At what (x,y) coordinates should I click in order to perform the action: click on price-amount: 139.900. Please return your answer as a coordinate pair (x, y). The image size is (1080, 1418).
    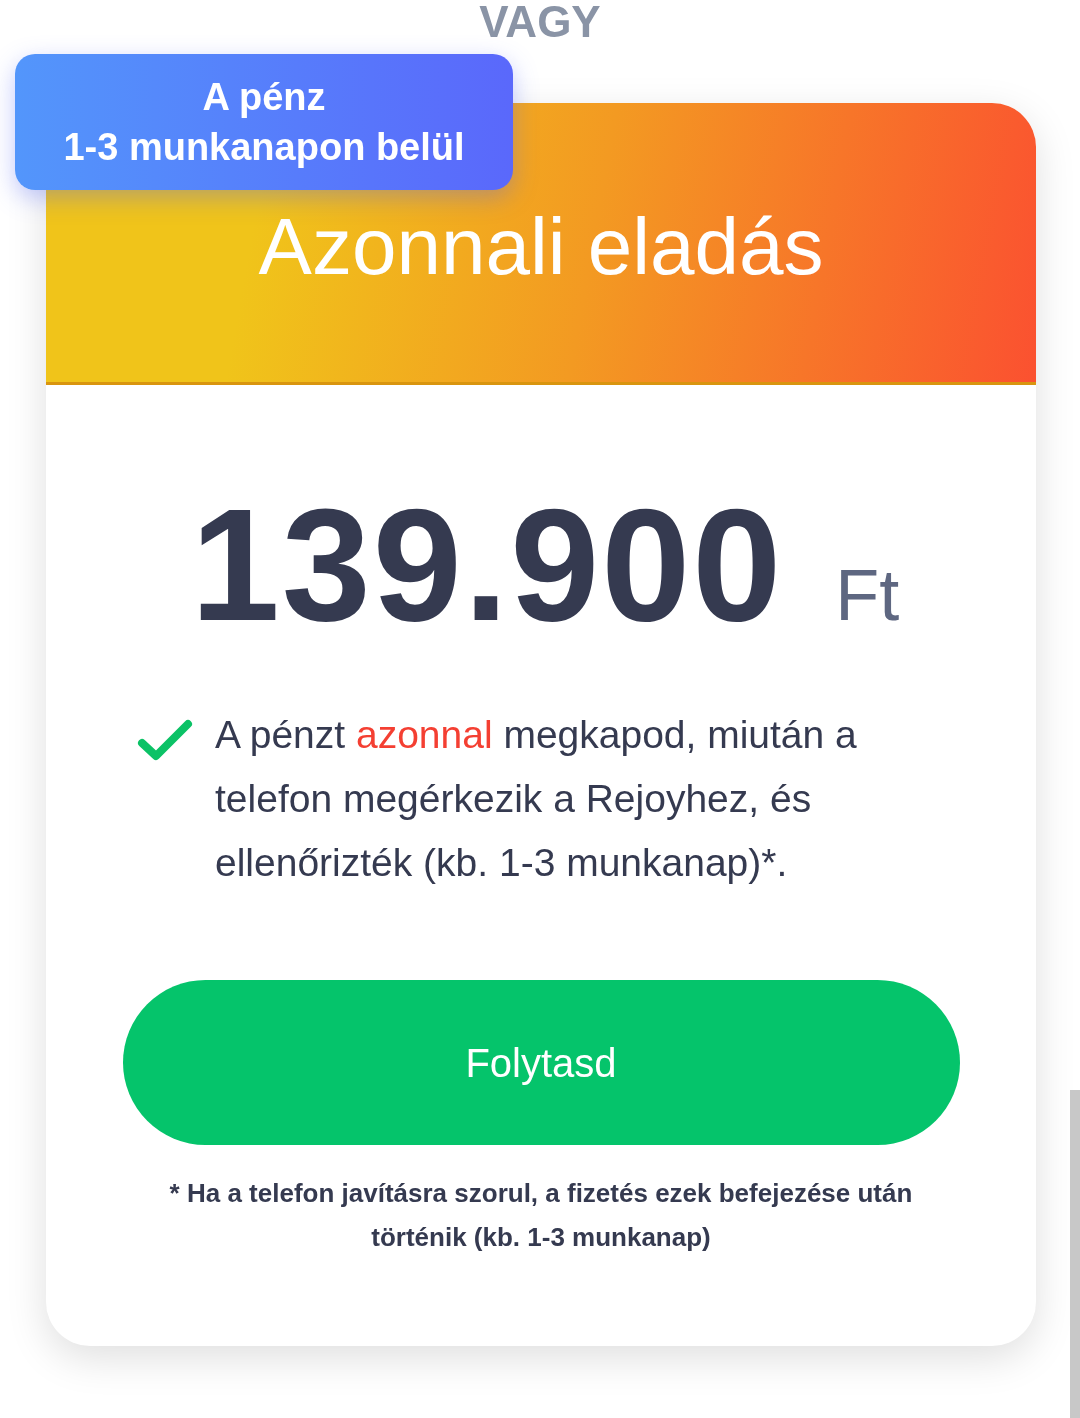
    Looking at the image, I should click on (487, 565).